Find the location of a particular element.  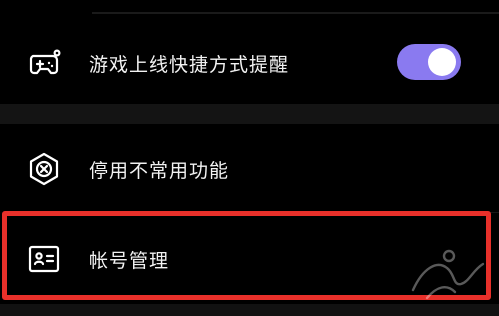

hexagon-x-icon is located at coordinates (44, 169).